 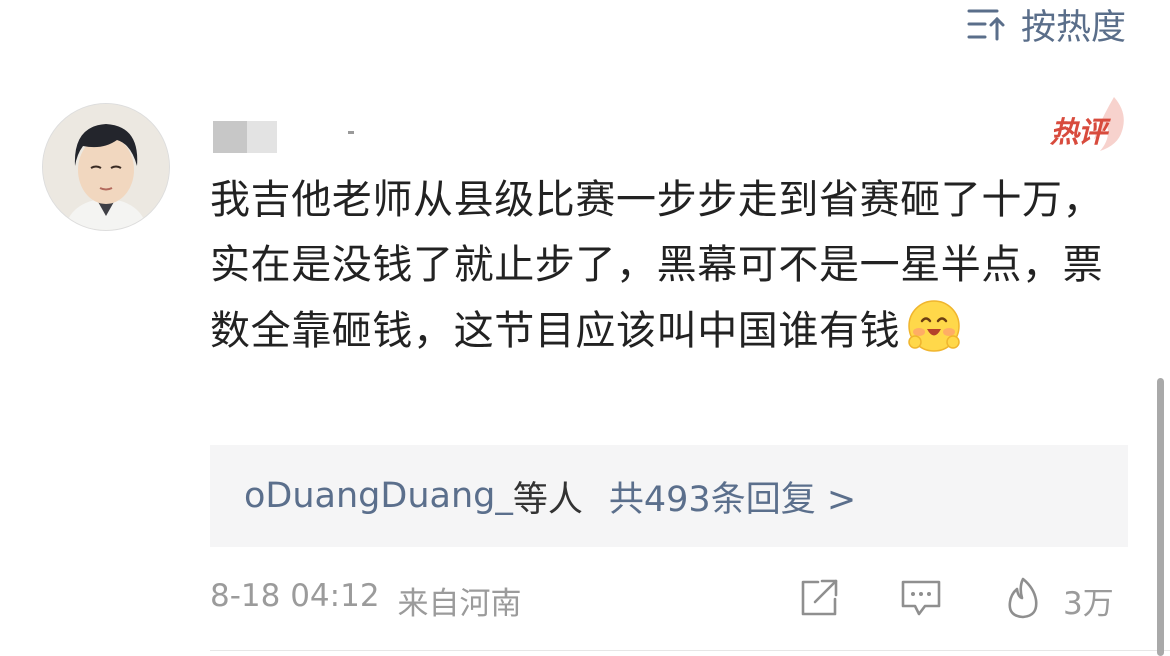 What do you see at coordinates (1073, 27) in the screenshot?
I see `sort-label: 按热度` at bounding box center [1073, 27].